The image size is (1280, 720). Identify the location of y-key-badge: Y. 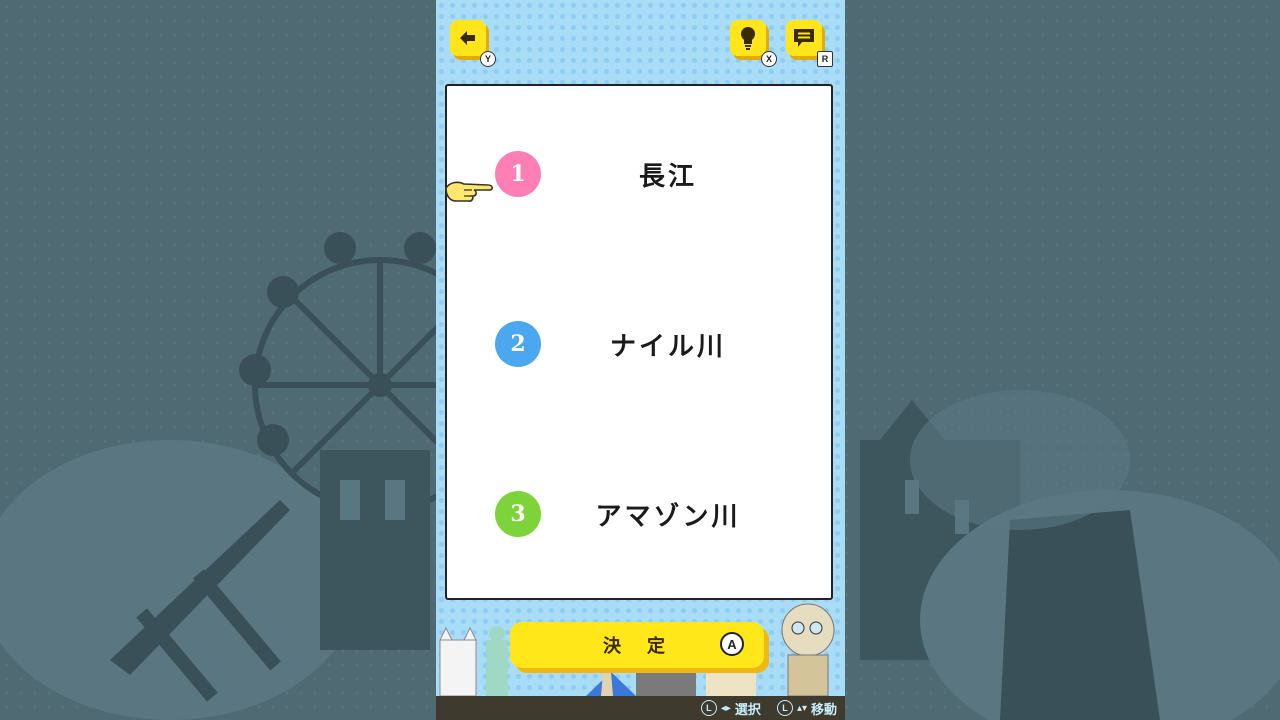
(488, 59).